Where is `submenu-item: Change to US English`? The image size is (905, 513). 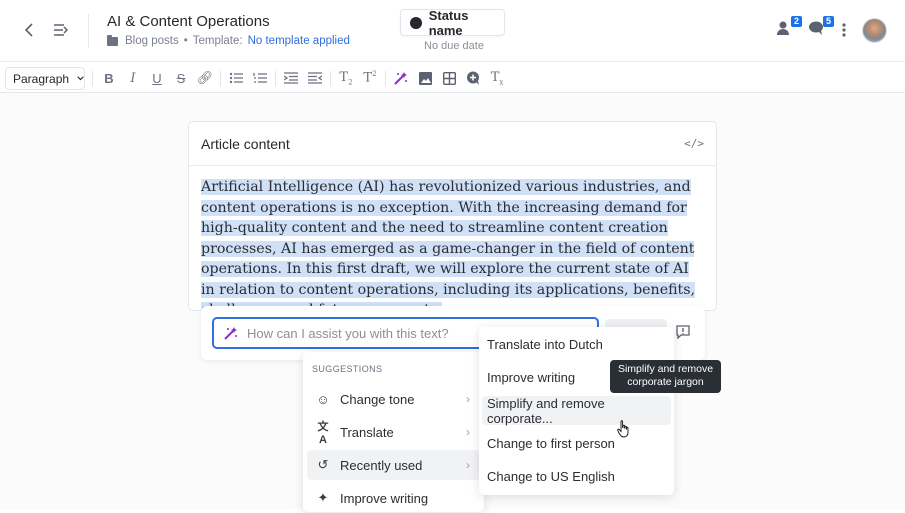 submenu-item: Change to US English is located at coordinates (576, 476).